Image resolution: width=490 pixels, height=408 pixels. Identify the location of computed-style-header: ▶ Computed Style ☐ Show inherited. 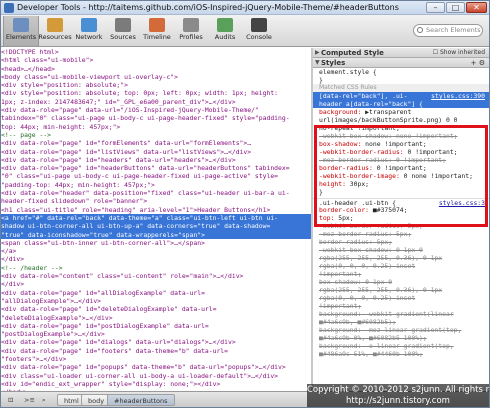
(401, 53).